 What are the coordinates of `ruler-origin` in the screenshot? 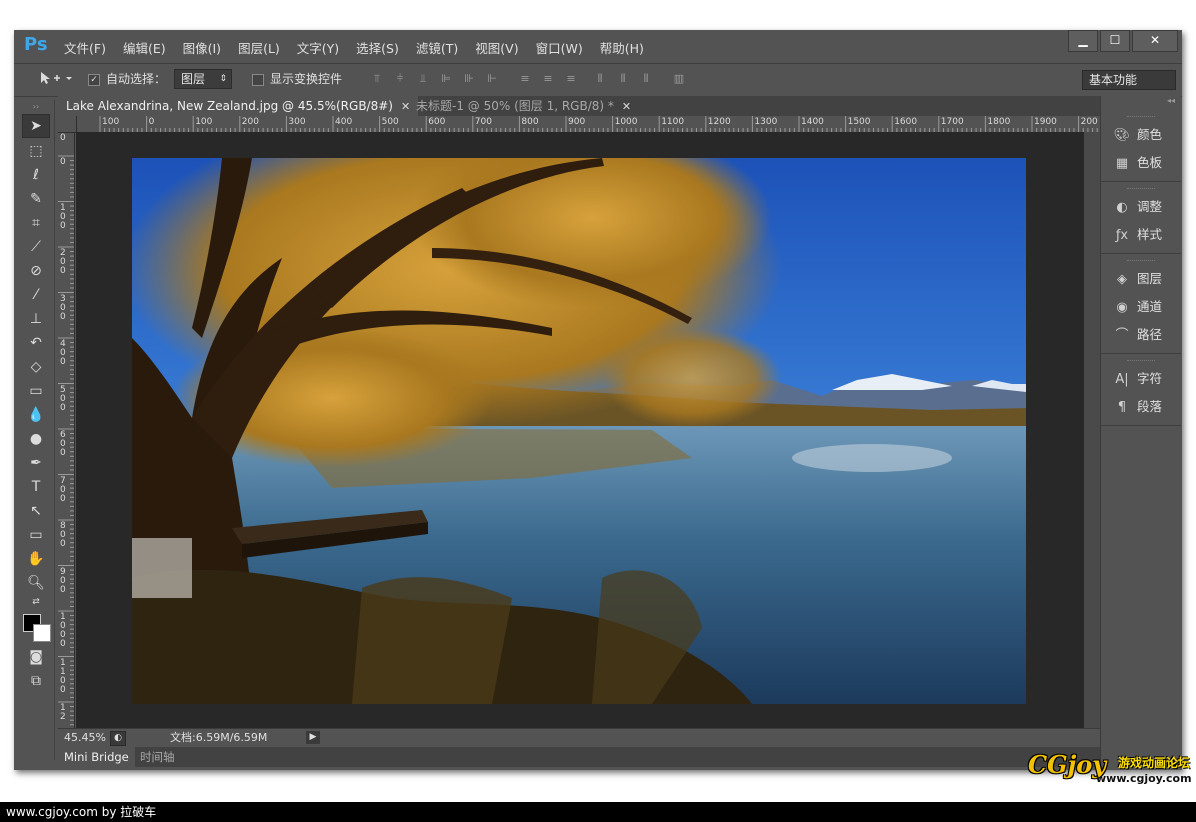 It's located at (67, 124).